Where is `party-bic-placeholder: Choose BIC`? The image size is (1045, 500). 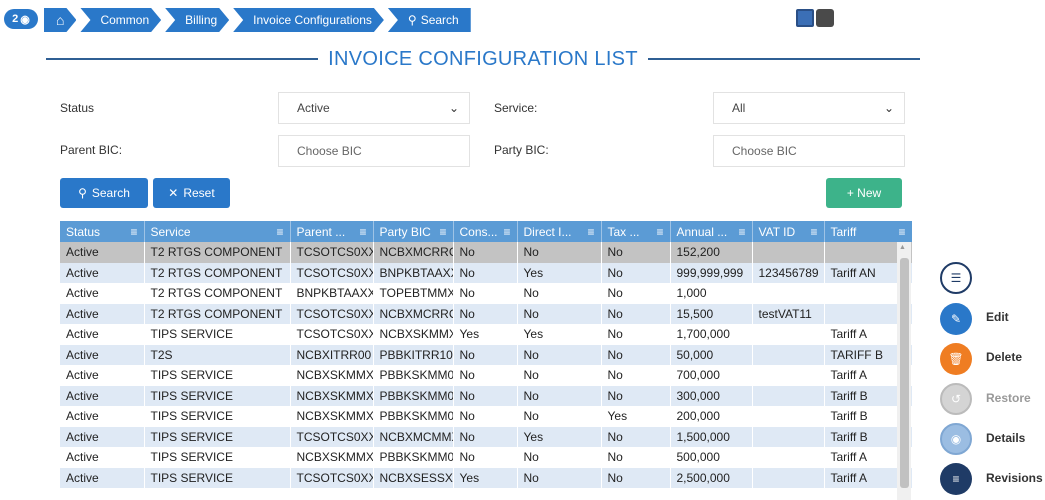
party-bic-placeholder: Choose BIC is located at coordinates (764, 151).